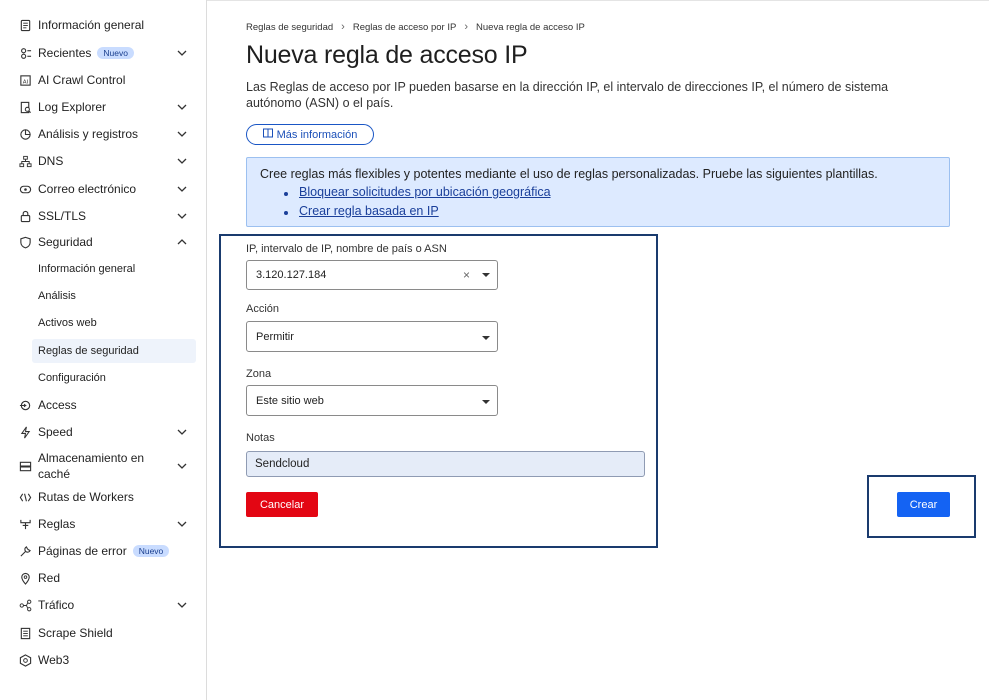 This screenshot has height=700, width=989. What do you see at coordinates (372, 275) in the screenshot?
I see `ip-select: 3.120.127.184 ×` at bounding box center [372, 275].